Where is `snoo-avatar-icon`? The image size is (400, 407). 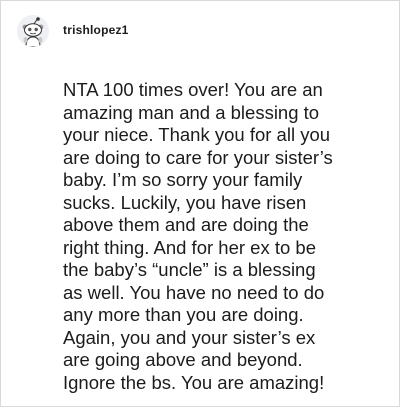 snoo-avatar-icon is located at coordinates (33, 31).